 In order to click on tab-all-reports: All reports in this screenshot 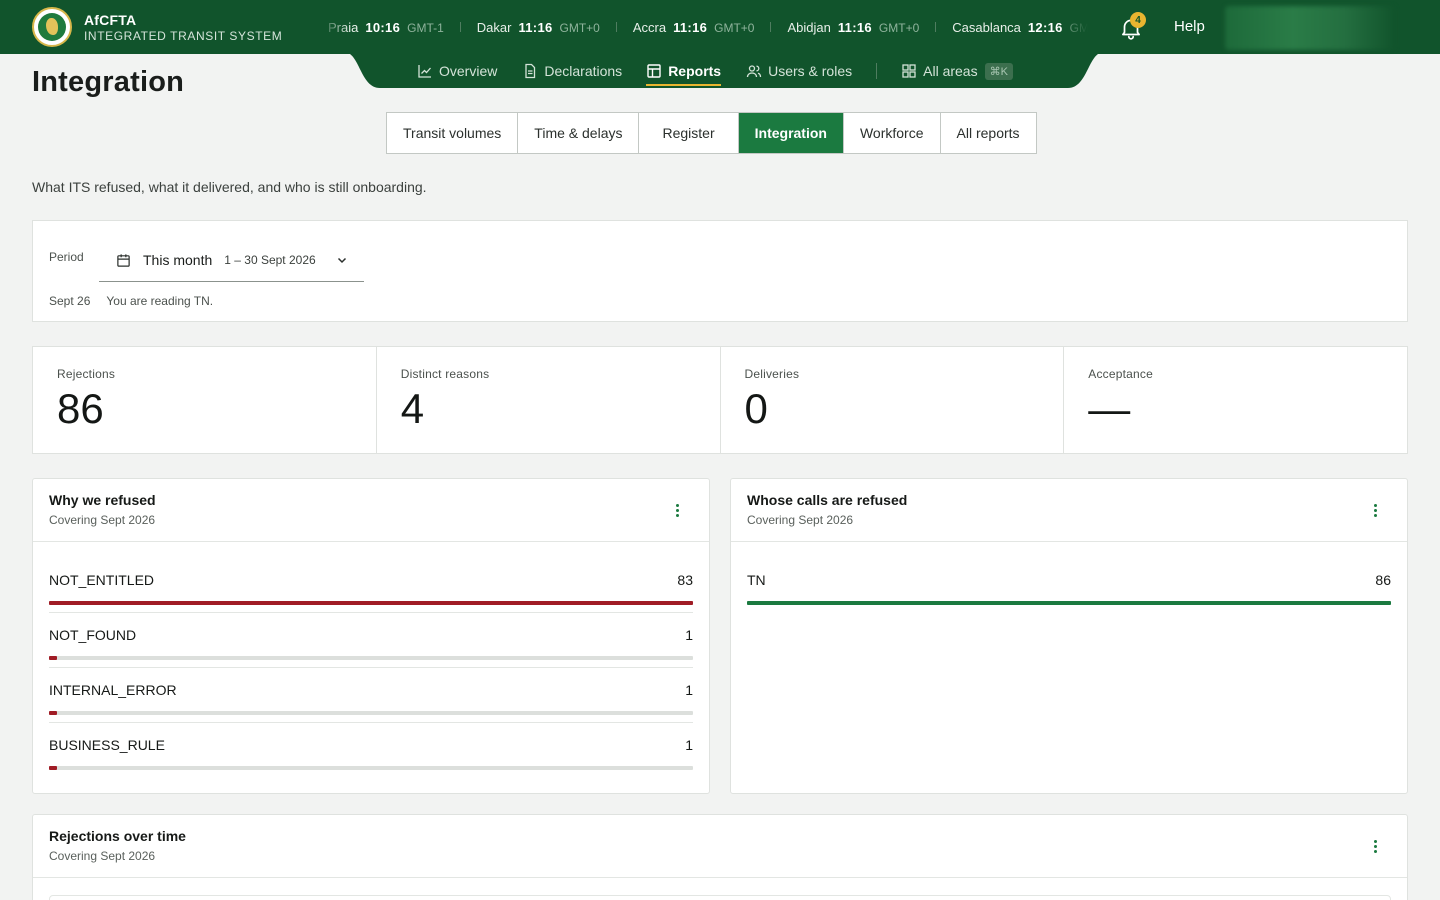, I will do `click(988, 133)`.